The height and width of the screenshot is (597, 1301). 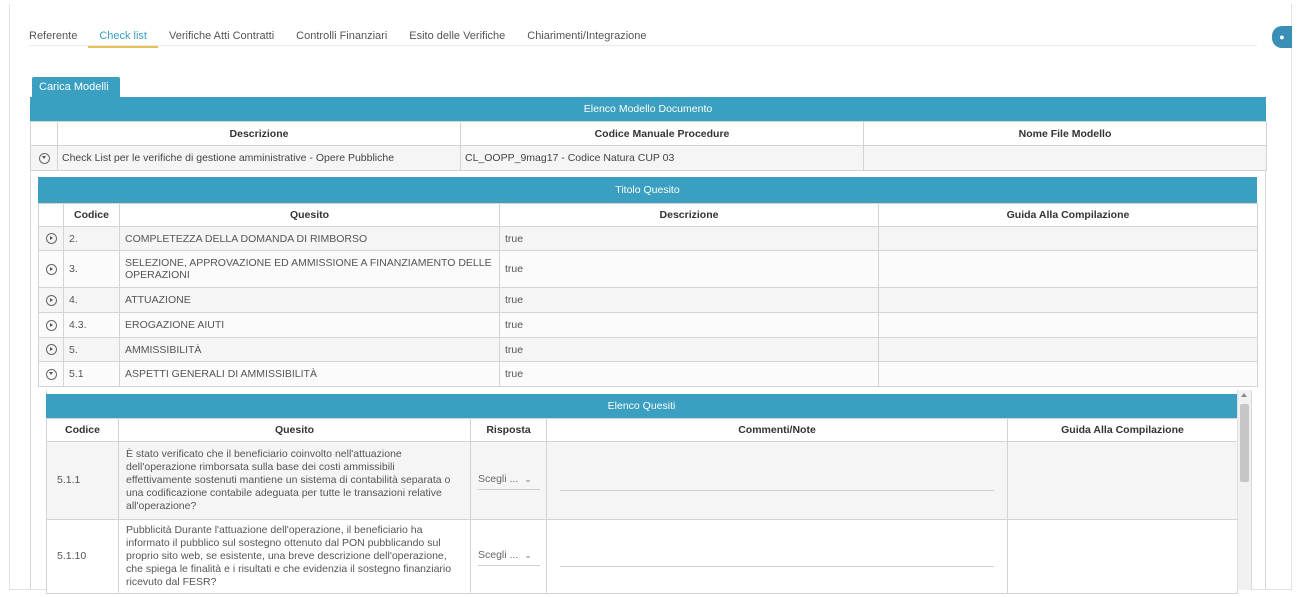 What do you see at coordinates (648, 109) in the screenshot?
I see `elenco-modello-title: Elenco Modello Documento` at bounding box center [648, 109].